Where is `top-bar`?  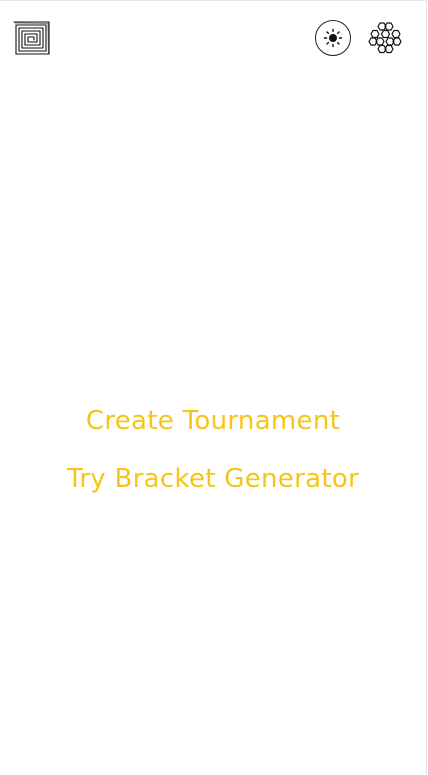
top-bar is located at coordinates (214, 38).